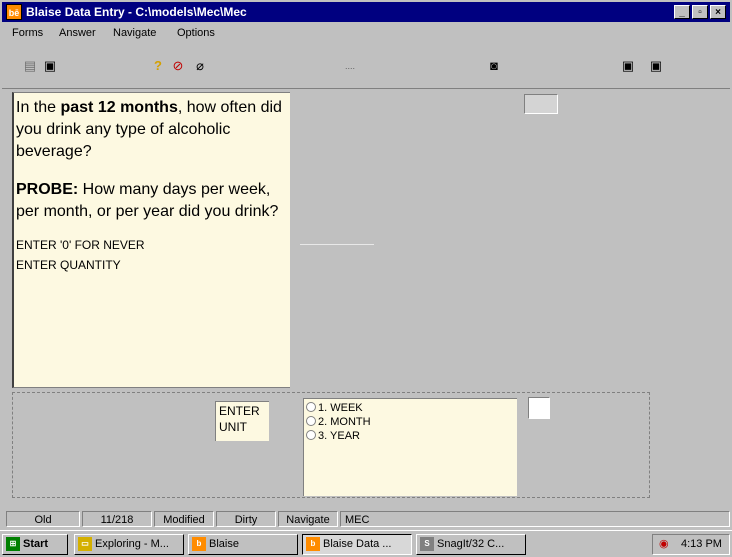  What do you see at coordinates (682, 12) in the screenshot?
I see `minimize-button: _` at bounding box center [682, 12].